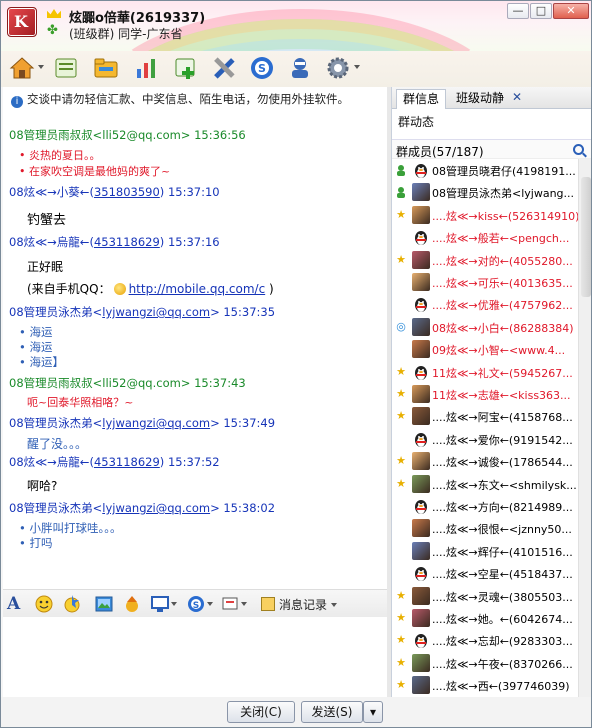  Describe the element at coordinates (16, 604) in the screenshot. I see `font-icon: A` at that location.